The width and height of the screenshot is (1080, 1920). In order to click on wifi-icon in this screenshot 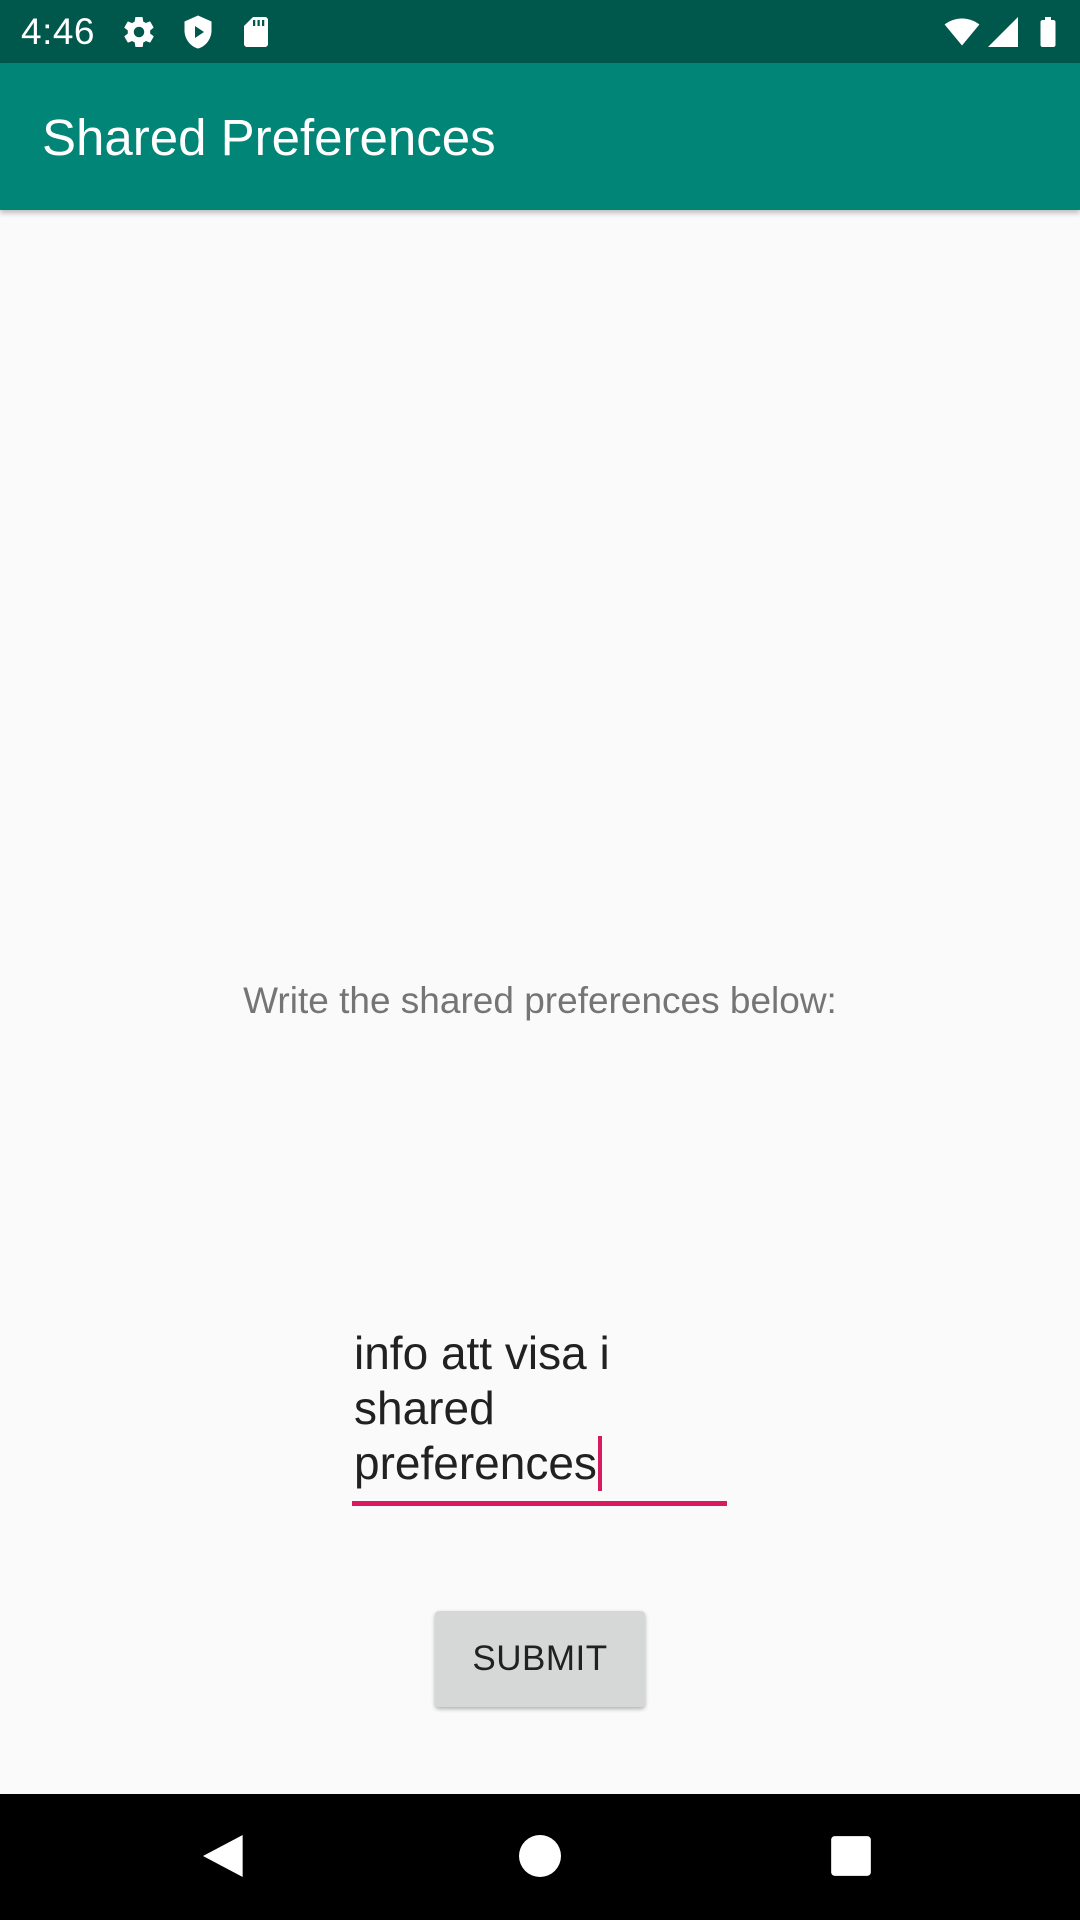, I will do `click(962, 32)`.